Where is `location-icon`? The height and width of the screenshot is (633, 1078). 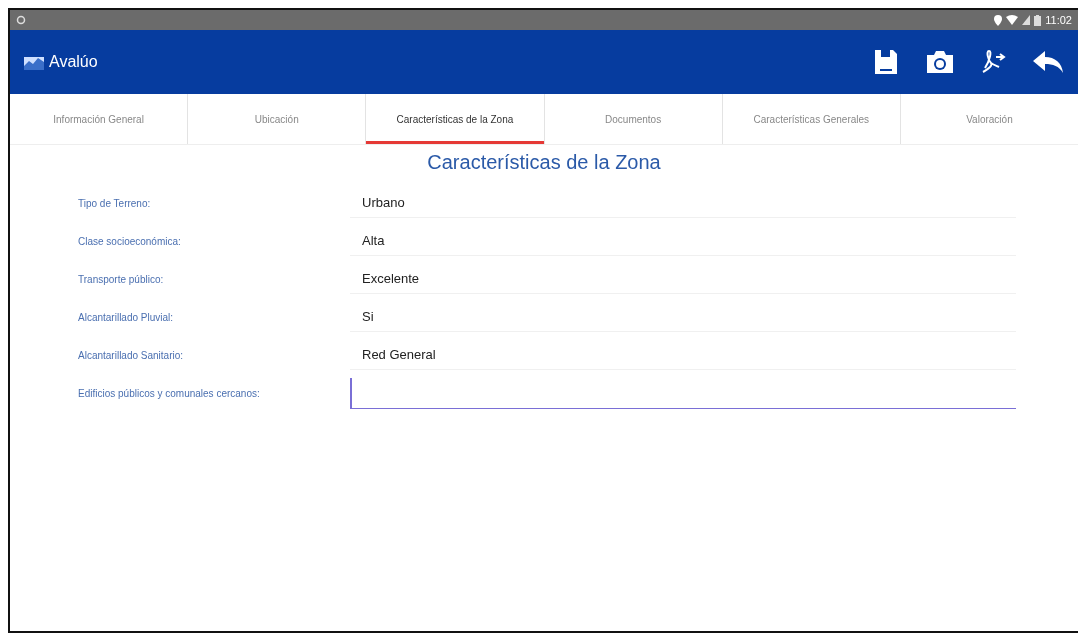
location-icon is located at coordinates (998, 20).